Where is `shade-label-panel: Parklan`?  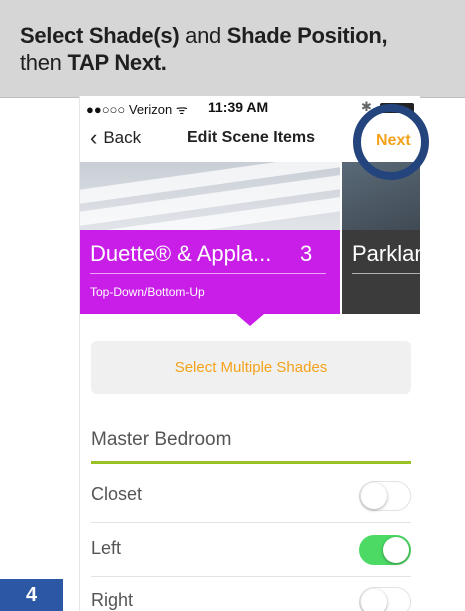 shade-label-panel: Parklan is located at coordinates (381, 272).